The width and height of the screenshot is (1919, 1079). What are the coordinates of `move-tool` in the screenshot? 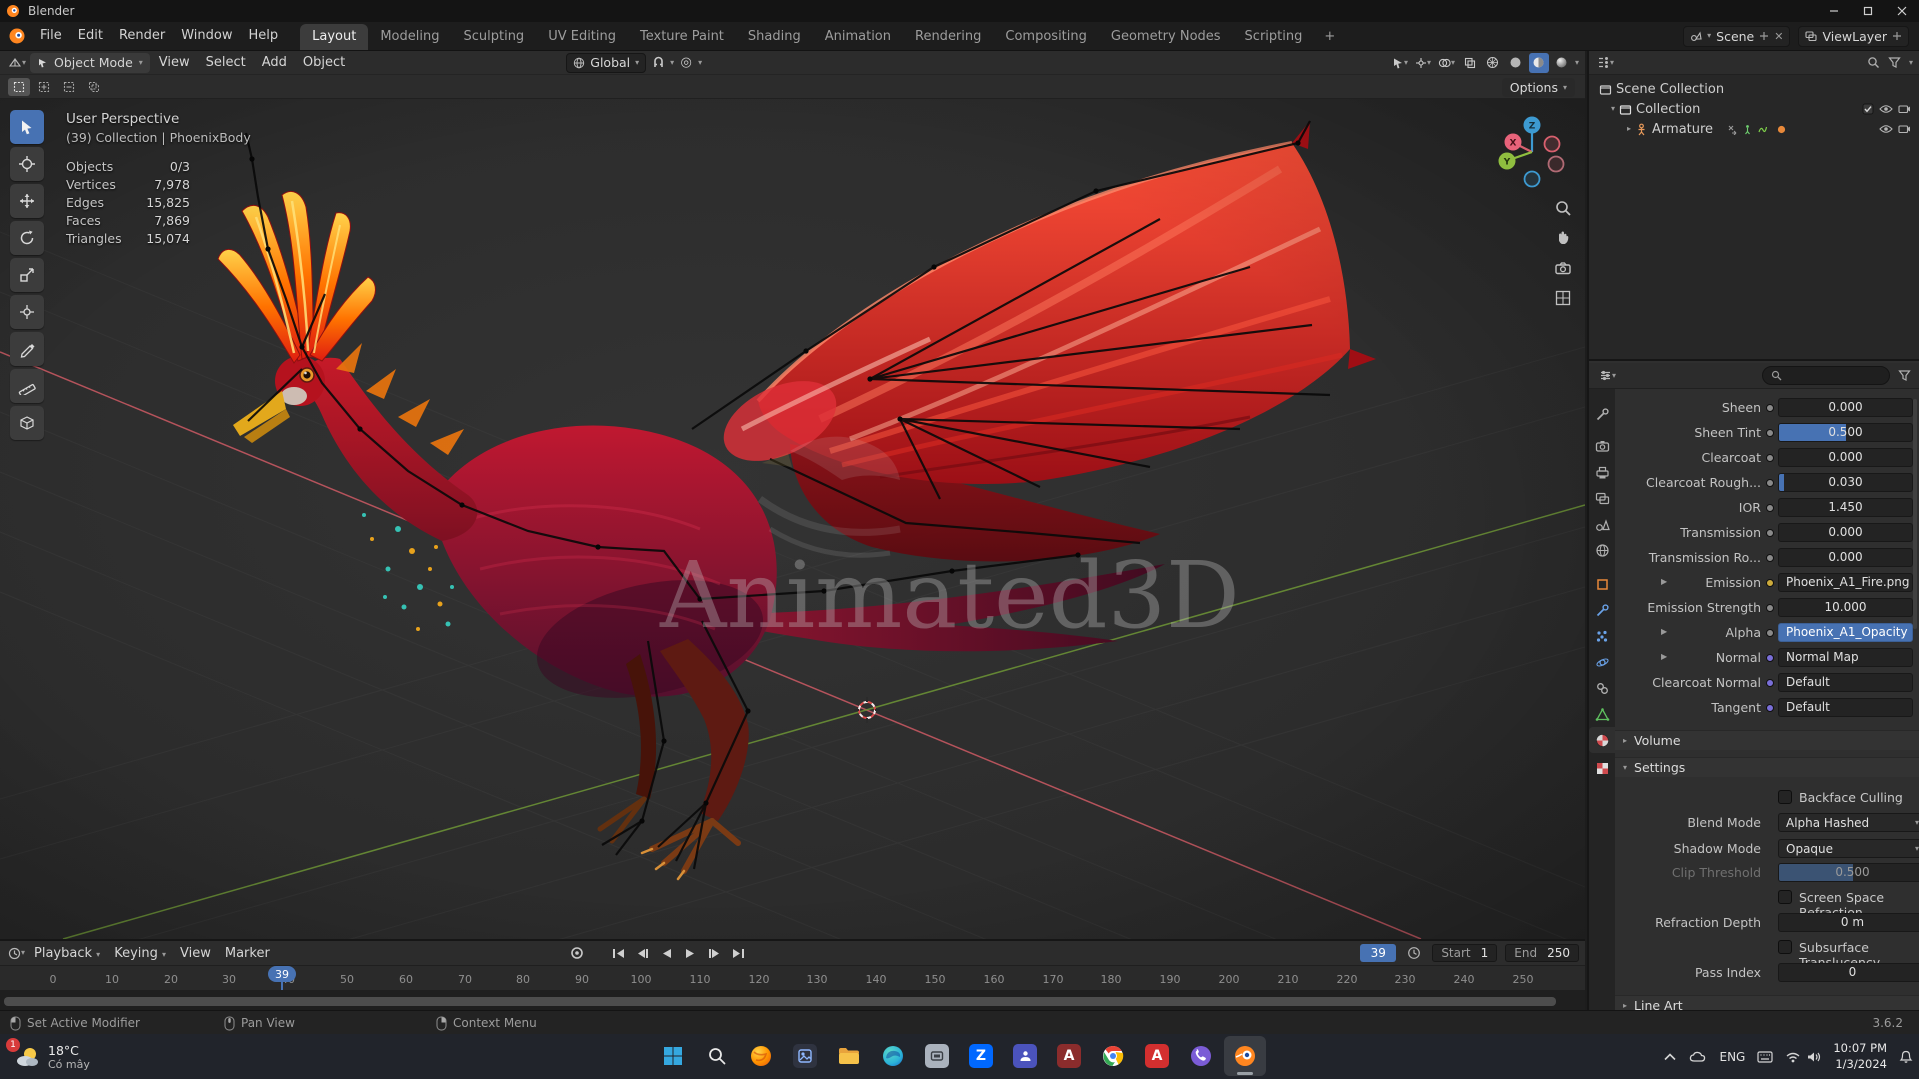 It's located at (27, 201).